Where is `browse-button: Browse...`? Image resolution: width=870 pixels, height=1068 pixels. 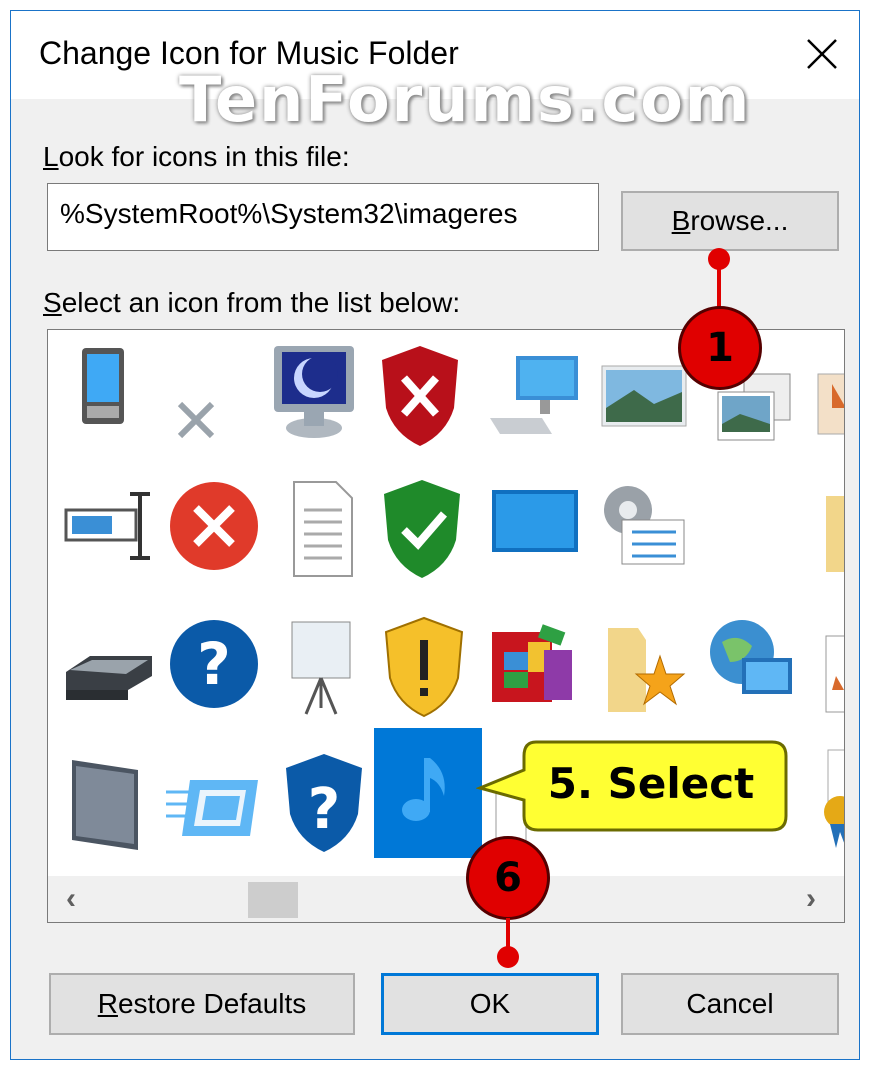 browse-button: Browse... is located at coordinates (730, 221).